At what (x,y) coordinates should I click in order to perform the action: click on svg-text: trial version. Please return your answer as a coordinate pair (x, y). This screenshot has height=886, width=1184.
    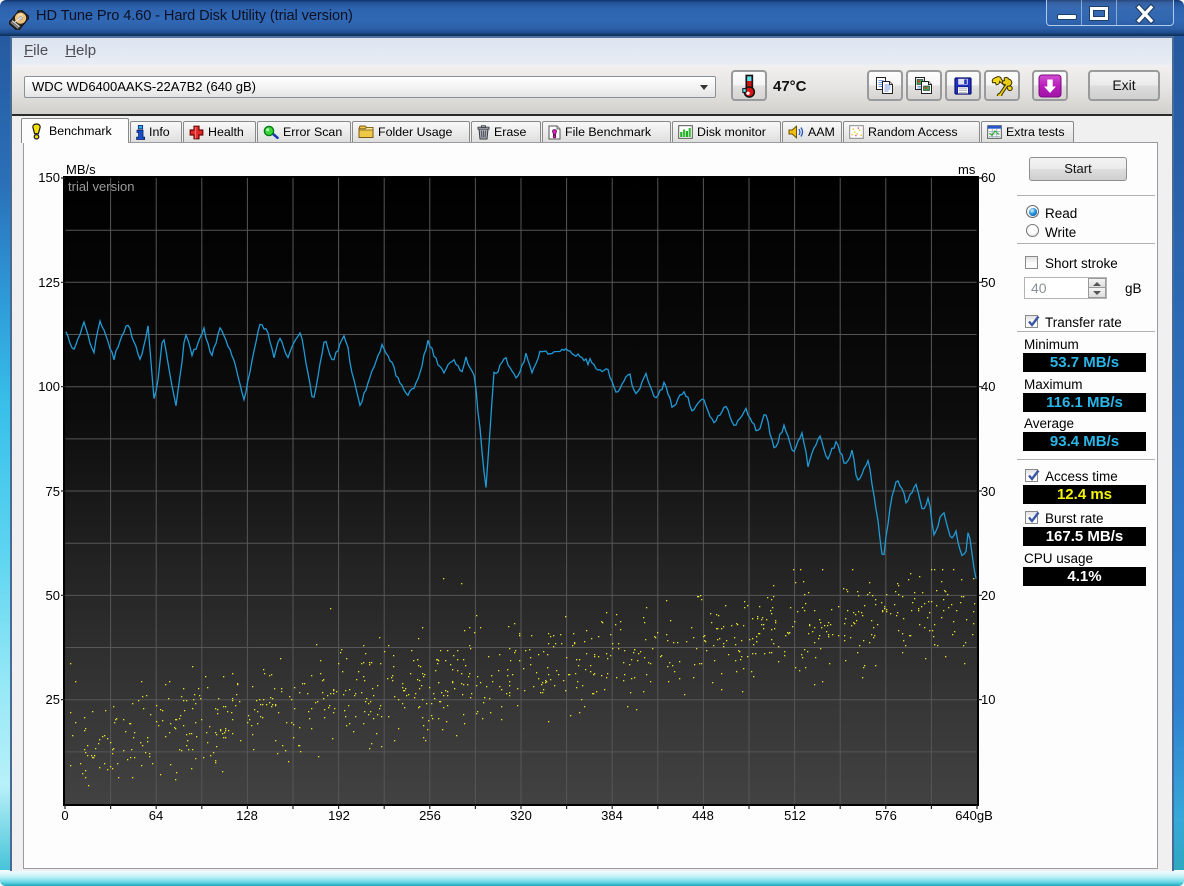
    Looking at the image, I should click on (101, 186).